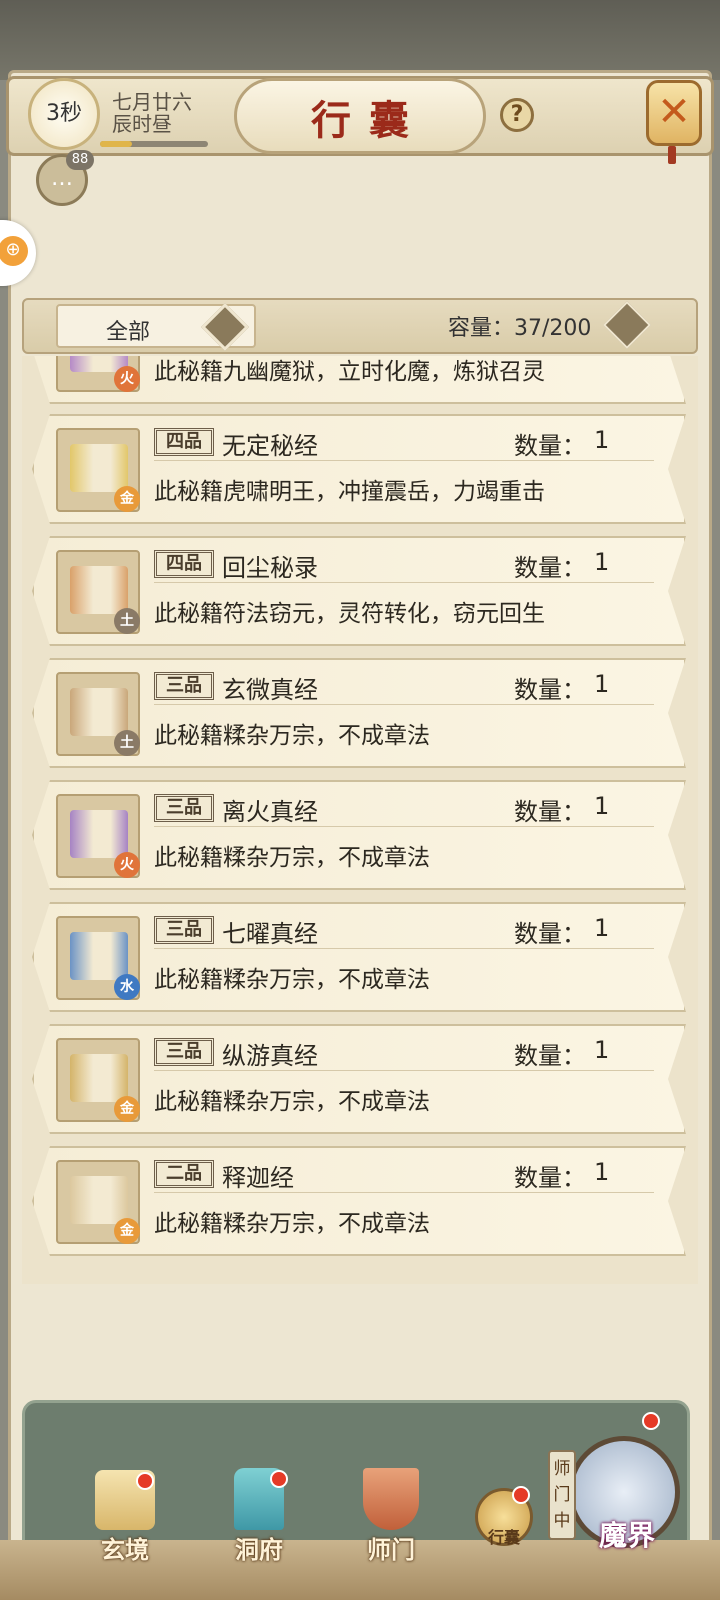 The image size is (720, 1600). I want to click on capacity-label: 容量：37/200, so click(520, 328).